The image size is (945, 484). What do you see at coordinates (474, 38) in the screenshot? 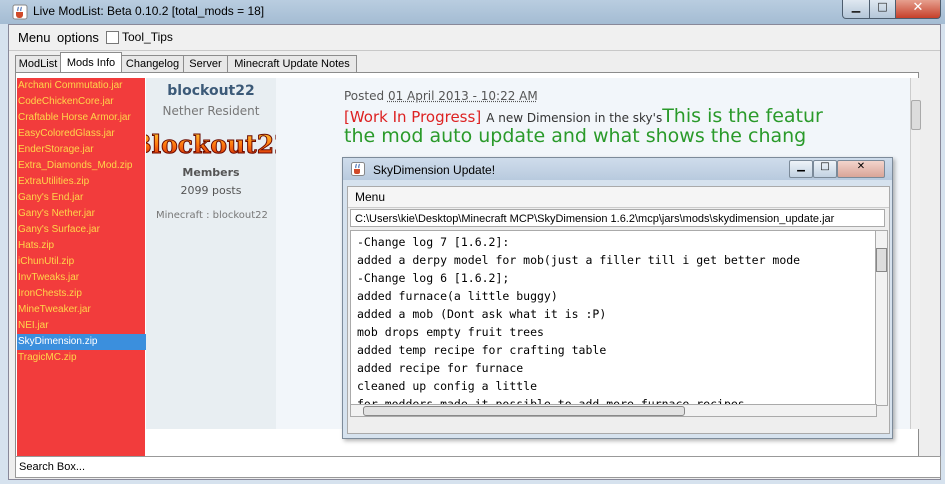
I see `menu-bar: Menu options Tool_Tips` at bounding box center [474, 38].